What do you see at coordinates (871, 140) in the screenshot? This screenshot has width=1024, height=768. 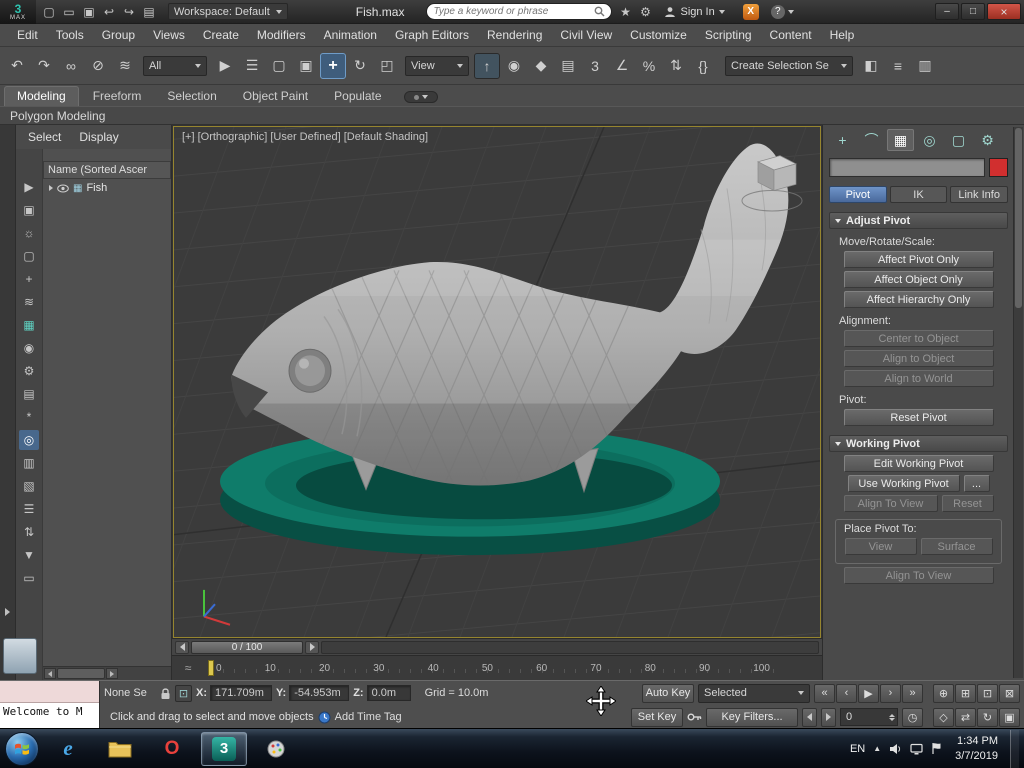 I see `modify-panel-icon: ⌒` at bounding box center [871, 140].